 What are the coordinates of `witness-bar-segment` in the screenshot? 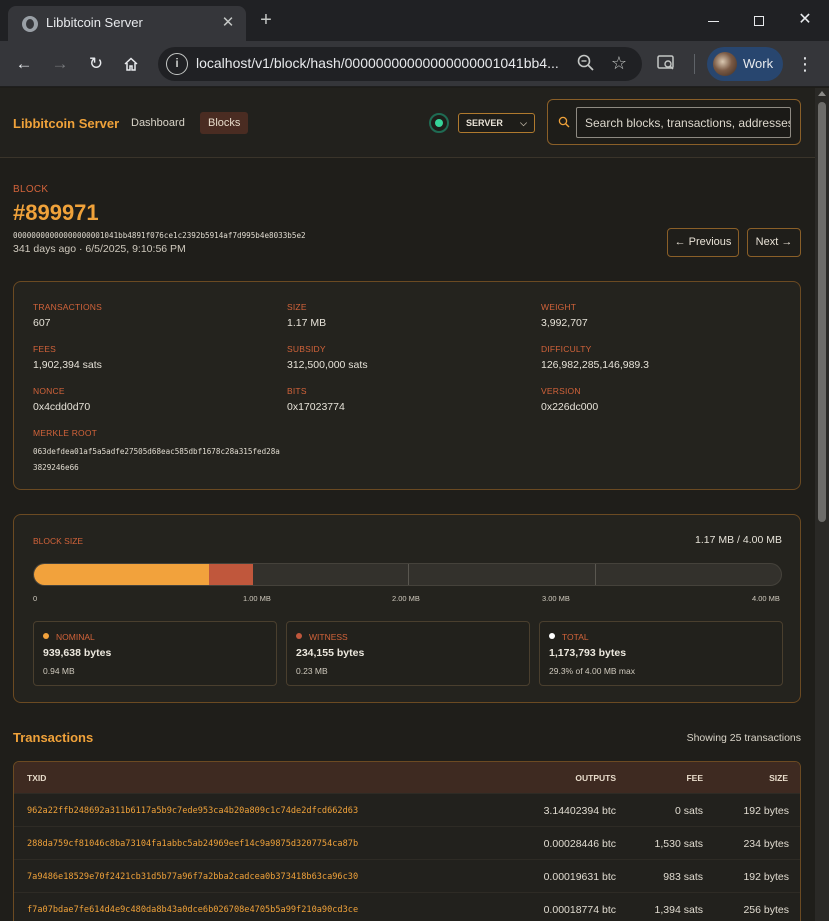 It's located at (231, 574).